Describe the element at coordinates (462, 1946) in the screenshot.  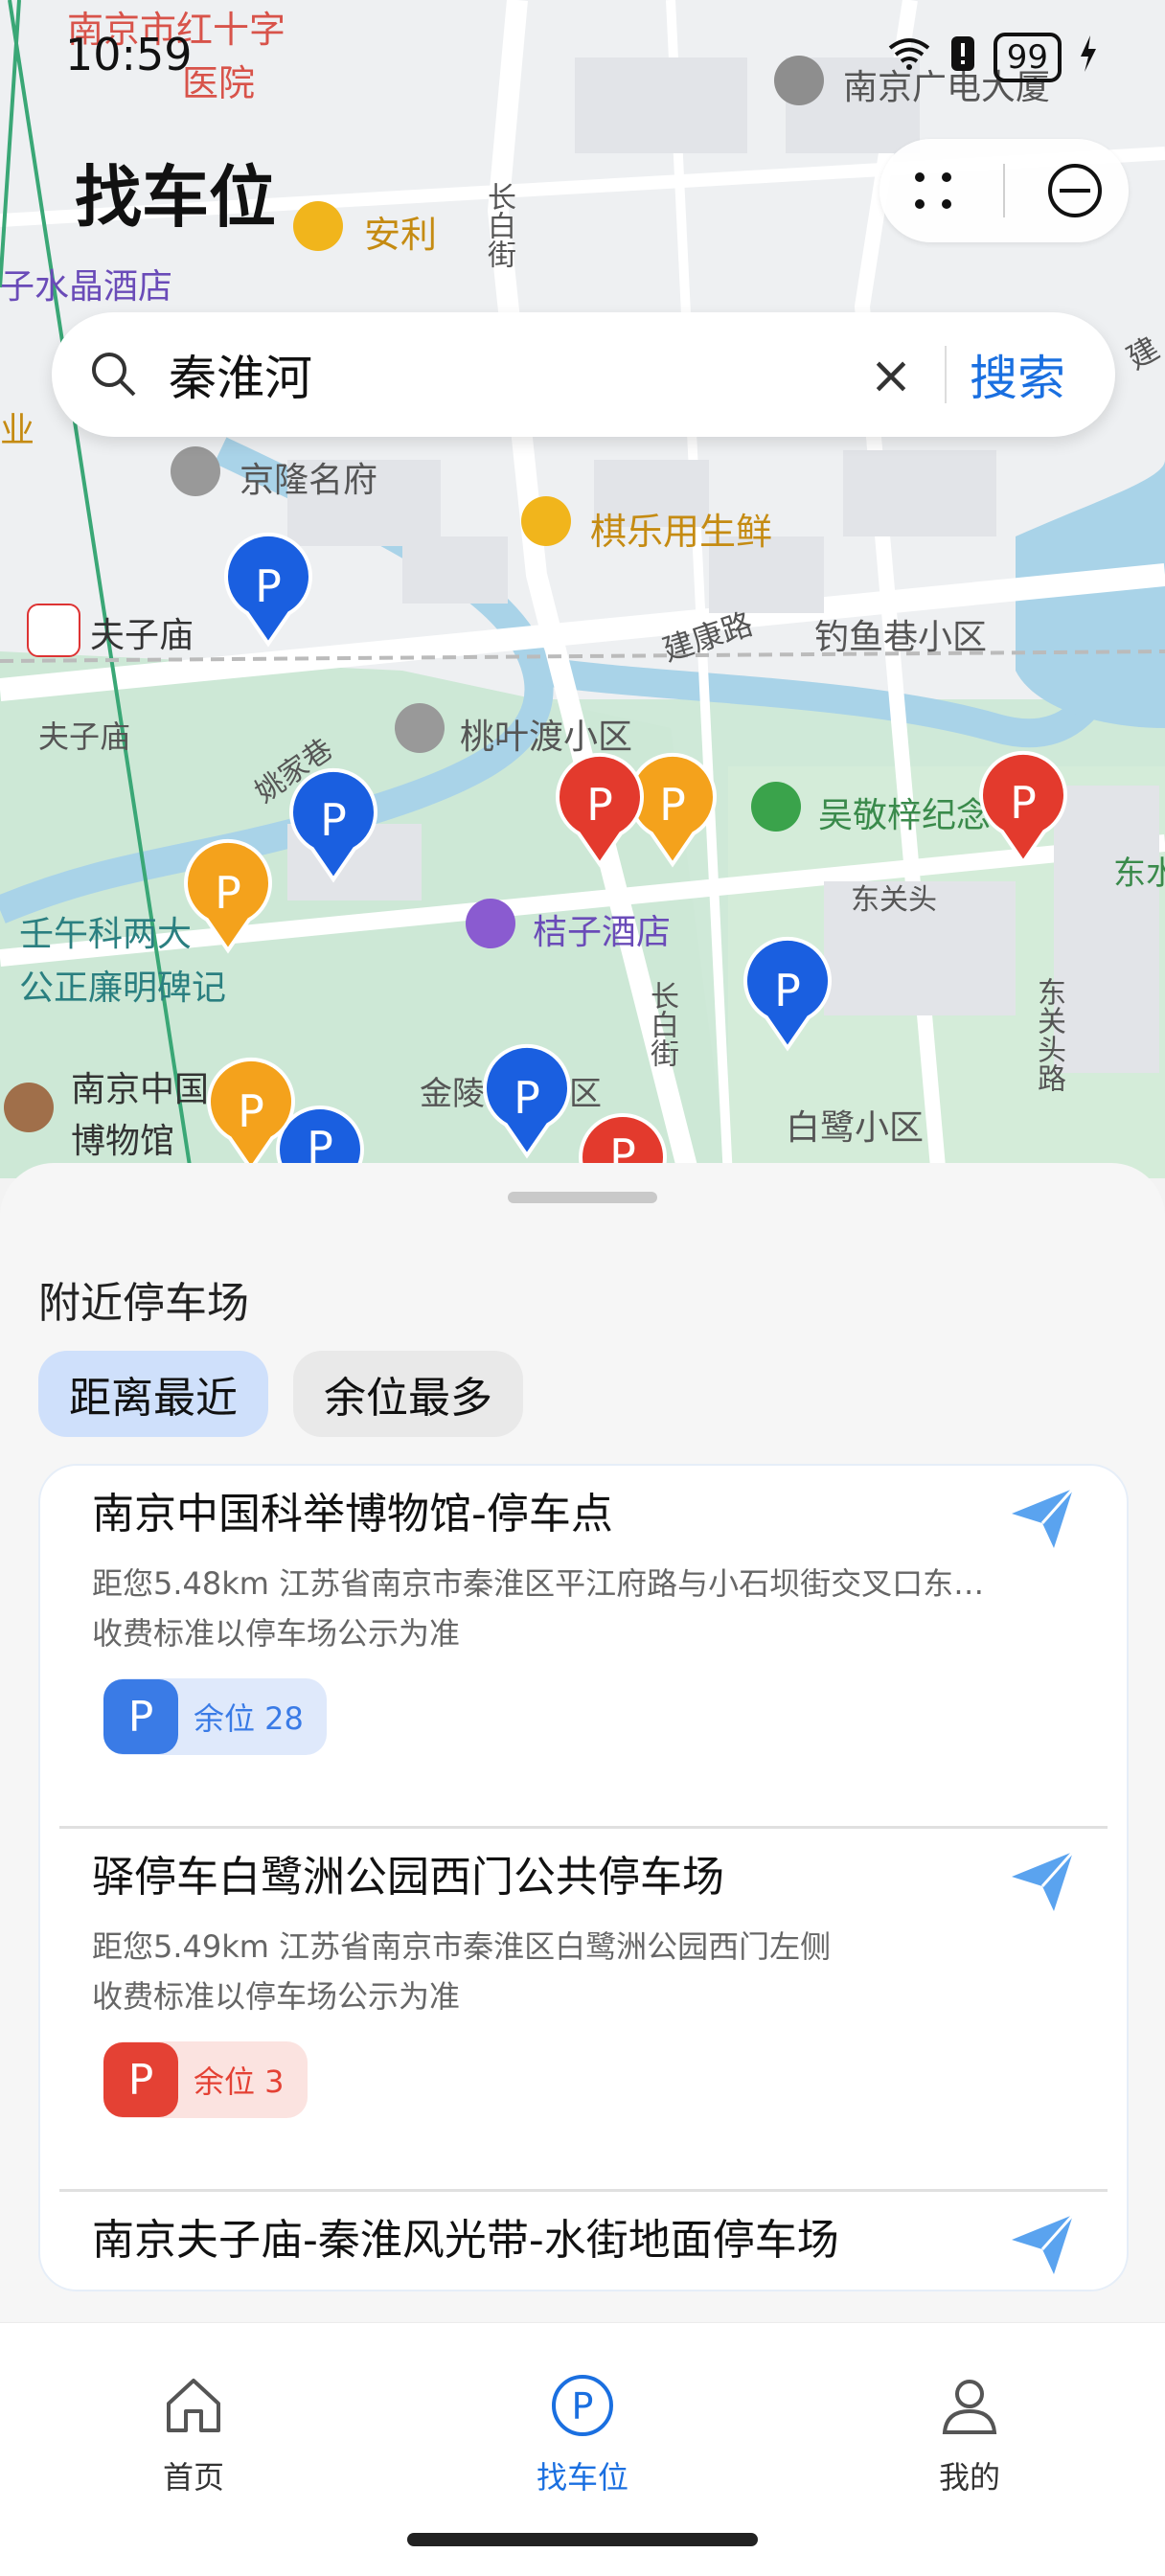
I see `parking-address: 距您5.49km 江苏省南京市秦淮区白鹭洲公园西门左侧` at that location.